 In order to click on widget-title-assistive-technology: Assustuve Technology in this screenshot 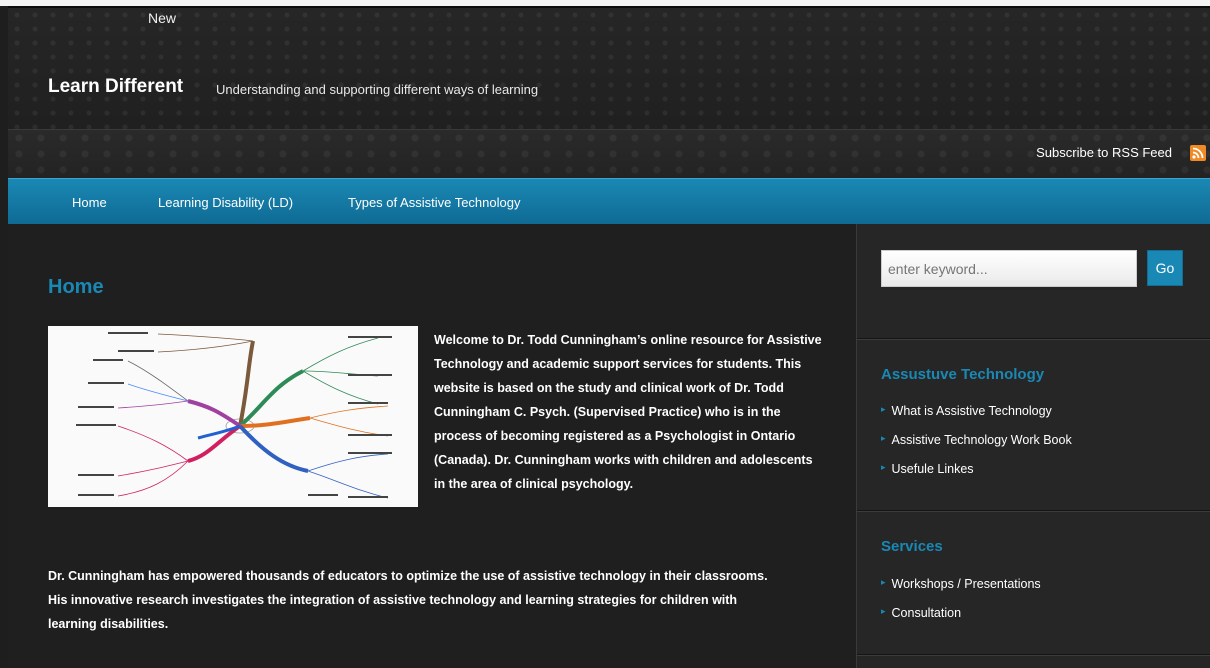, I will do `click(963, 374)`.